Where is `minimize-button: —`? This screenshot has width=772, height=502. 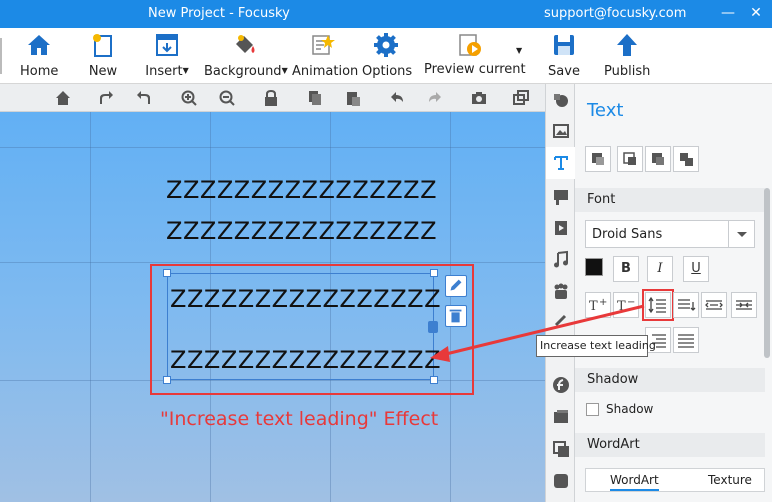 minimize-button: — is located at coordinates (728, 13).